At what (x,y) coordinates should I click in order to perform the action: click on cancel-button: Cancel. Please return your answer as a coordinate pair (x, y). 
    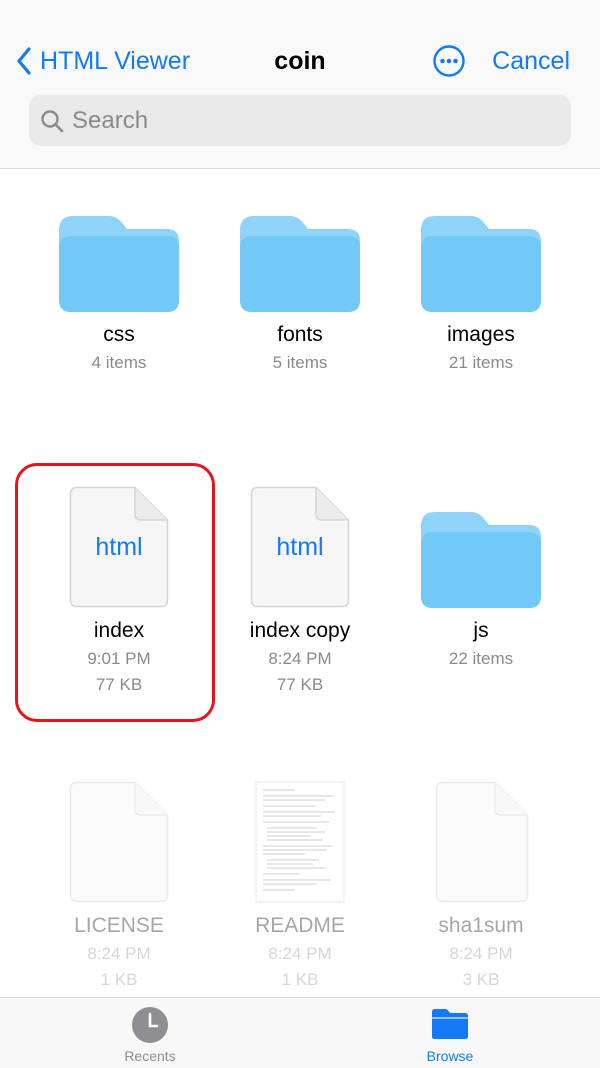
    Looking at the image, I should click on (531, 61).